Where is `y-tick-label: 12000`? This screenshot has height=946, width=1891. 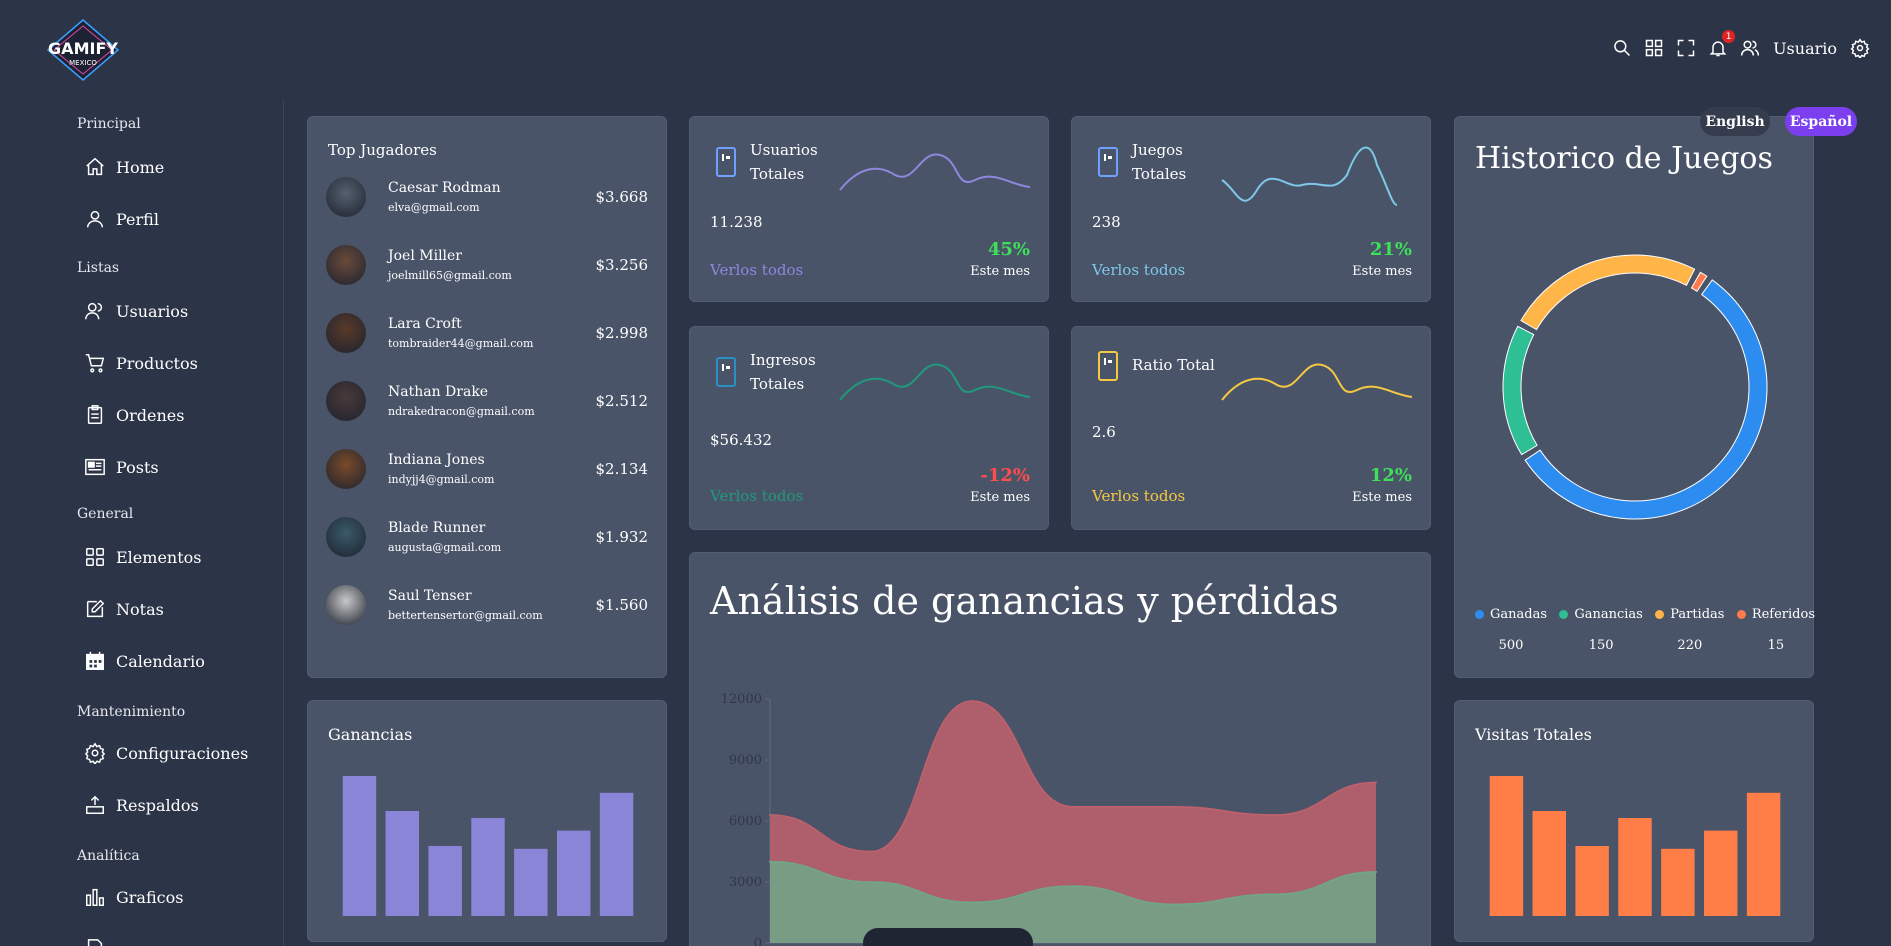 y-tick-label: 12000 is located at coordinates (741, 699).